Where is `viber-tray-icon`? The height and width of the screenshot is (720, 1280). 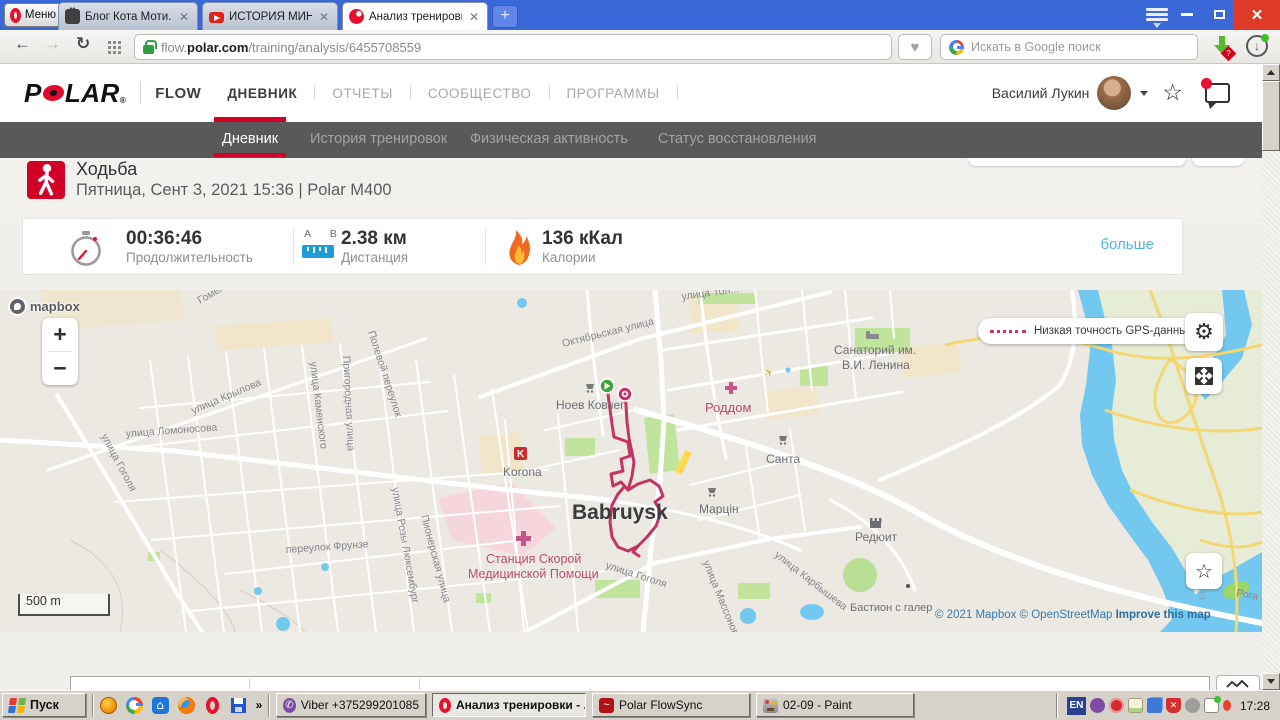
viber-tray-icon is located at coordinates (1097, 705).